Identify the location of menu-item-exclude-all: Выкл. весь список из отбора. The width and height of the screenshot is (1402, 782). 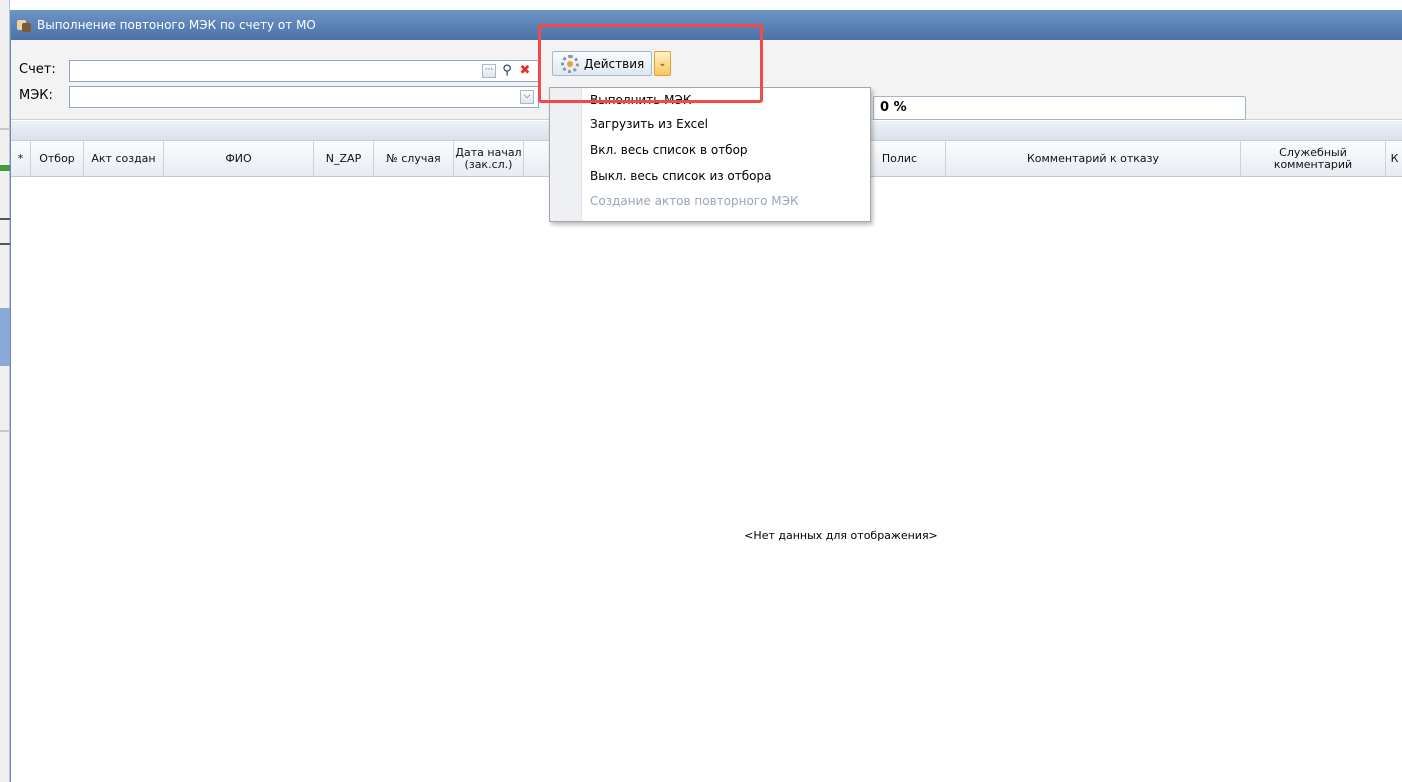
(726, 176).